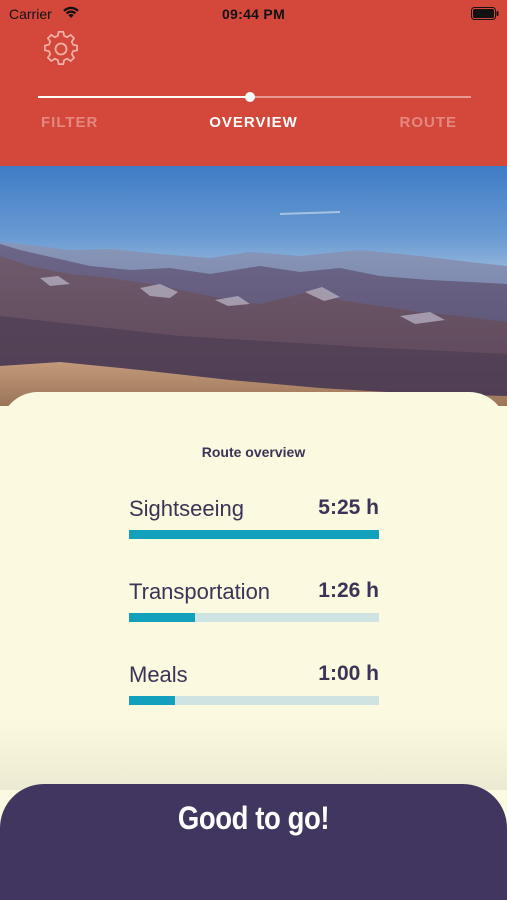 The width and height of the screenshot is (507, 900). What do you see at coordinates (144, 97) in the screenshot?
I see `step-progress-fill` at bounding box center [144, 97].